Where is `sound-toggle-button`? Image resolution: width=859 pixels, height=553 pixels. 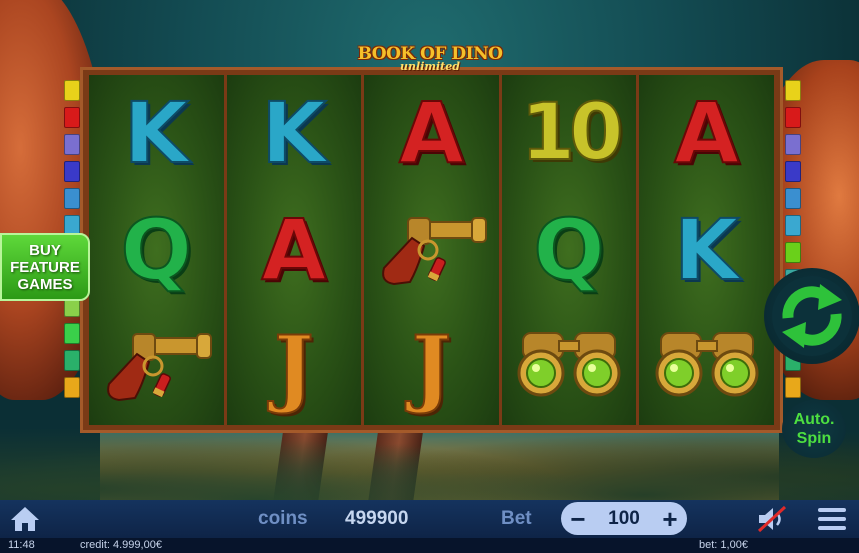
sound-toggle-button is located at coordinates (772, 519).